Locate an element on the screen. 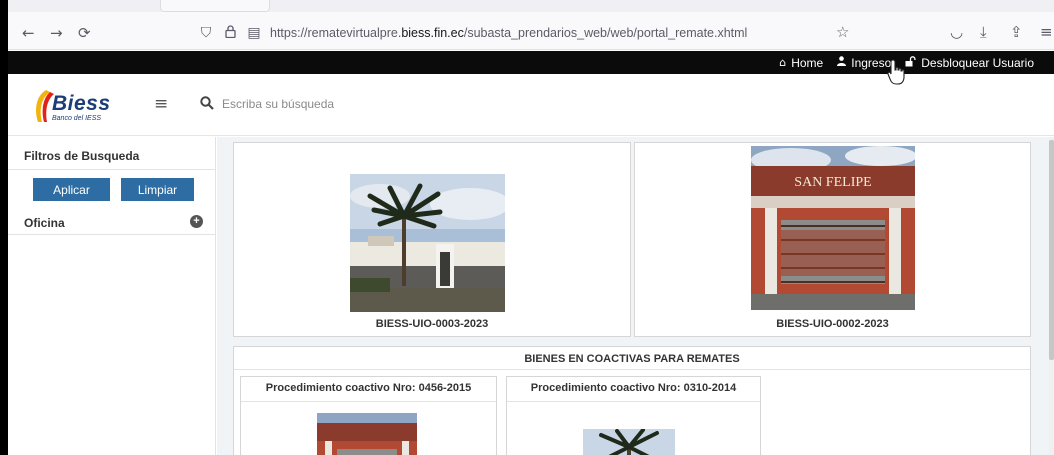 Image resolution: width=1054 pixels, height=455 pixels. reload-icon: ⟳ is located at coordinates (84, 33).